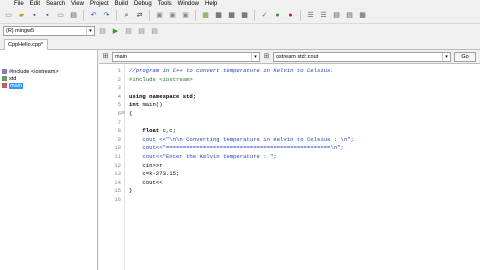 The image size is (480, 270). Describe the element at coordinates (141, 31) in the screenshot. I see `debug-into-icon: ▤` at that location.